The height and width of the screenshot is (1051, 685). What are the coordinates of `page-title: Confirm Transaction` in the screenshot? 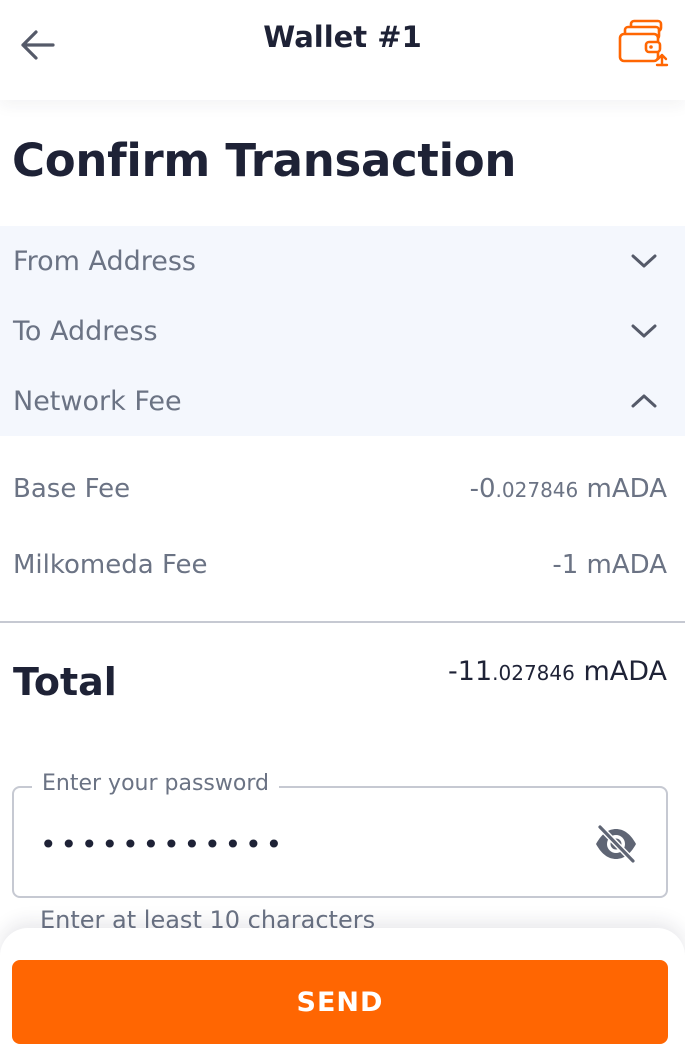 It's located at (264, 160).